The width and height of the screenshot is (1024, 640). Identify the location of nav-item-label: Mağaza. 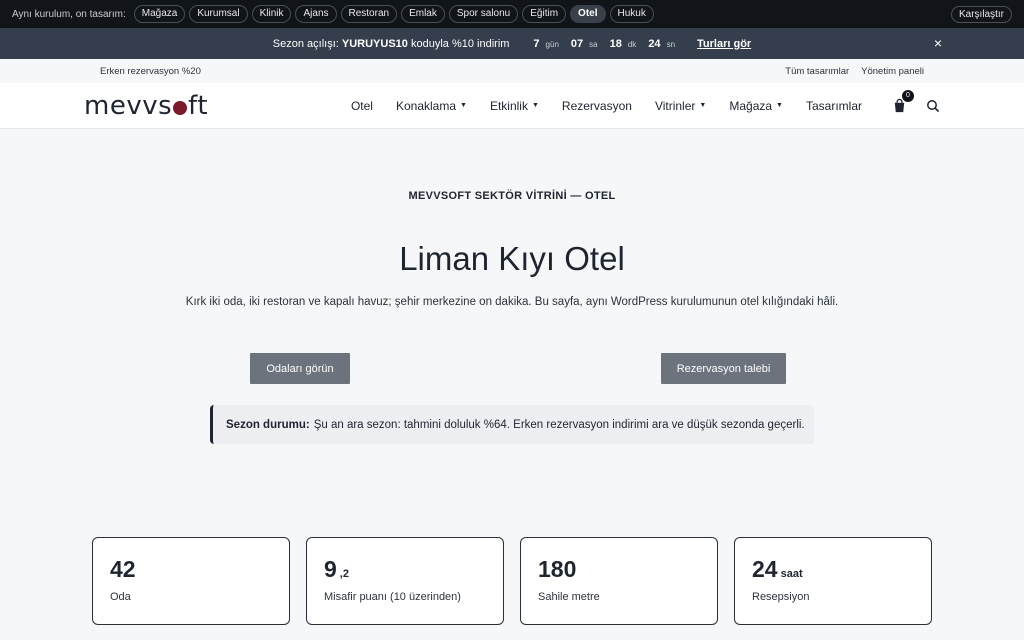
(751, 105).